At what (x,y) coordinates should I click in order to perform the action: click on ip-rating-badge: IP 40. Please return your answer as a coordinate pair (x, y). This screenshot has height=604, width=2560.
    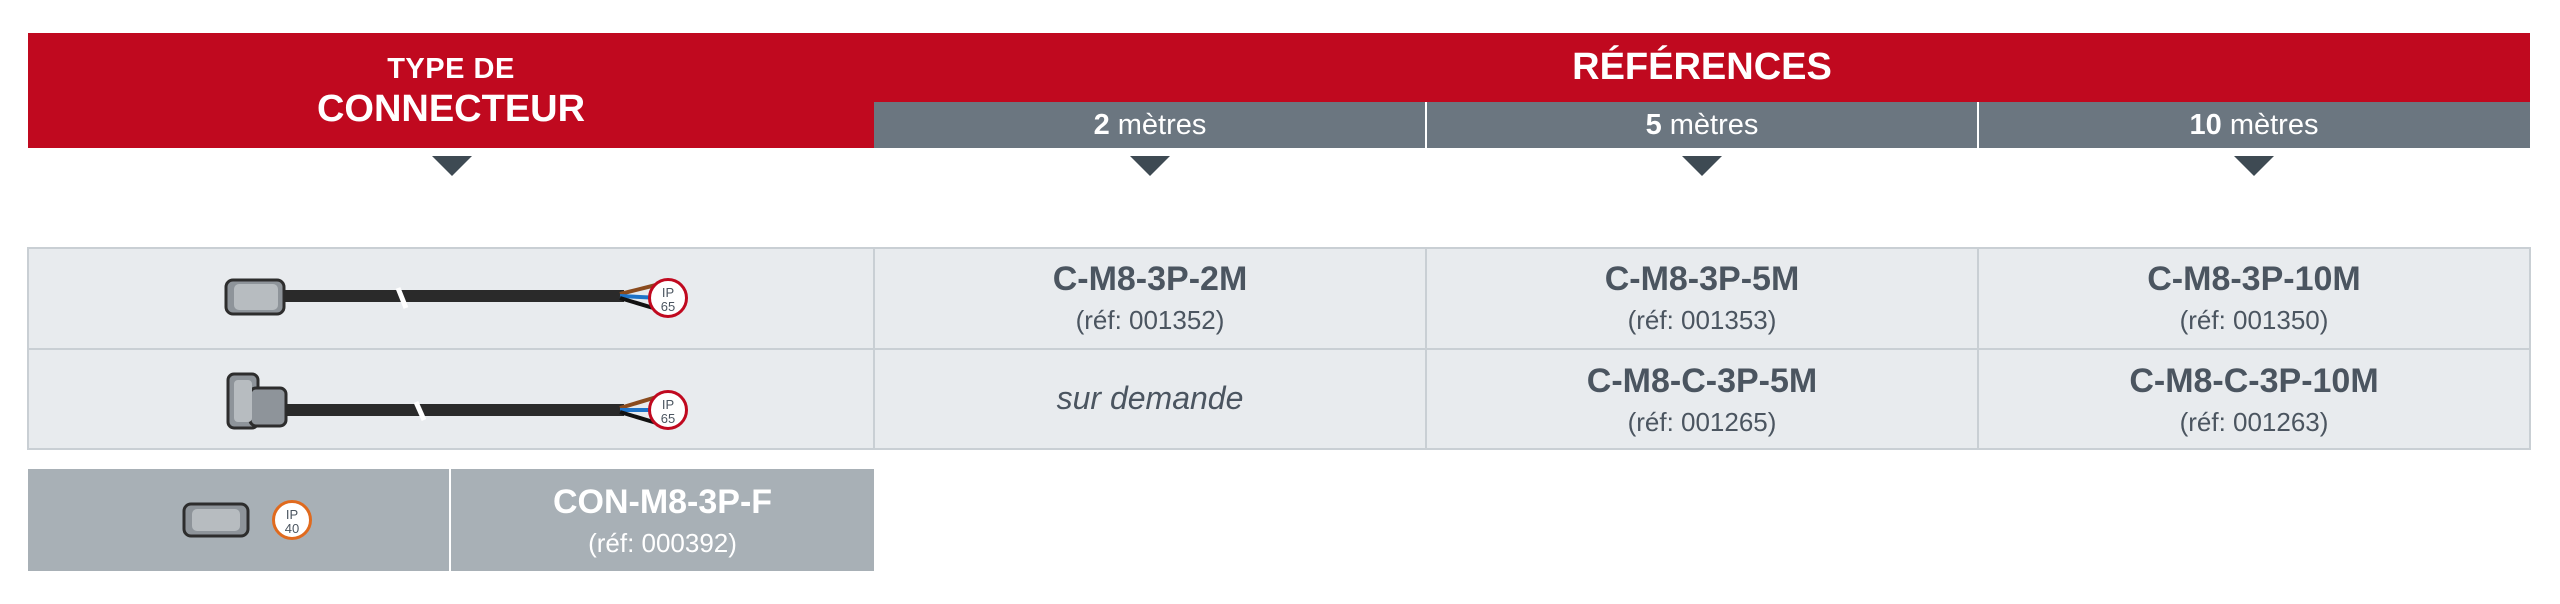
    Looking at the image, I should click on (292, 520).